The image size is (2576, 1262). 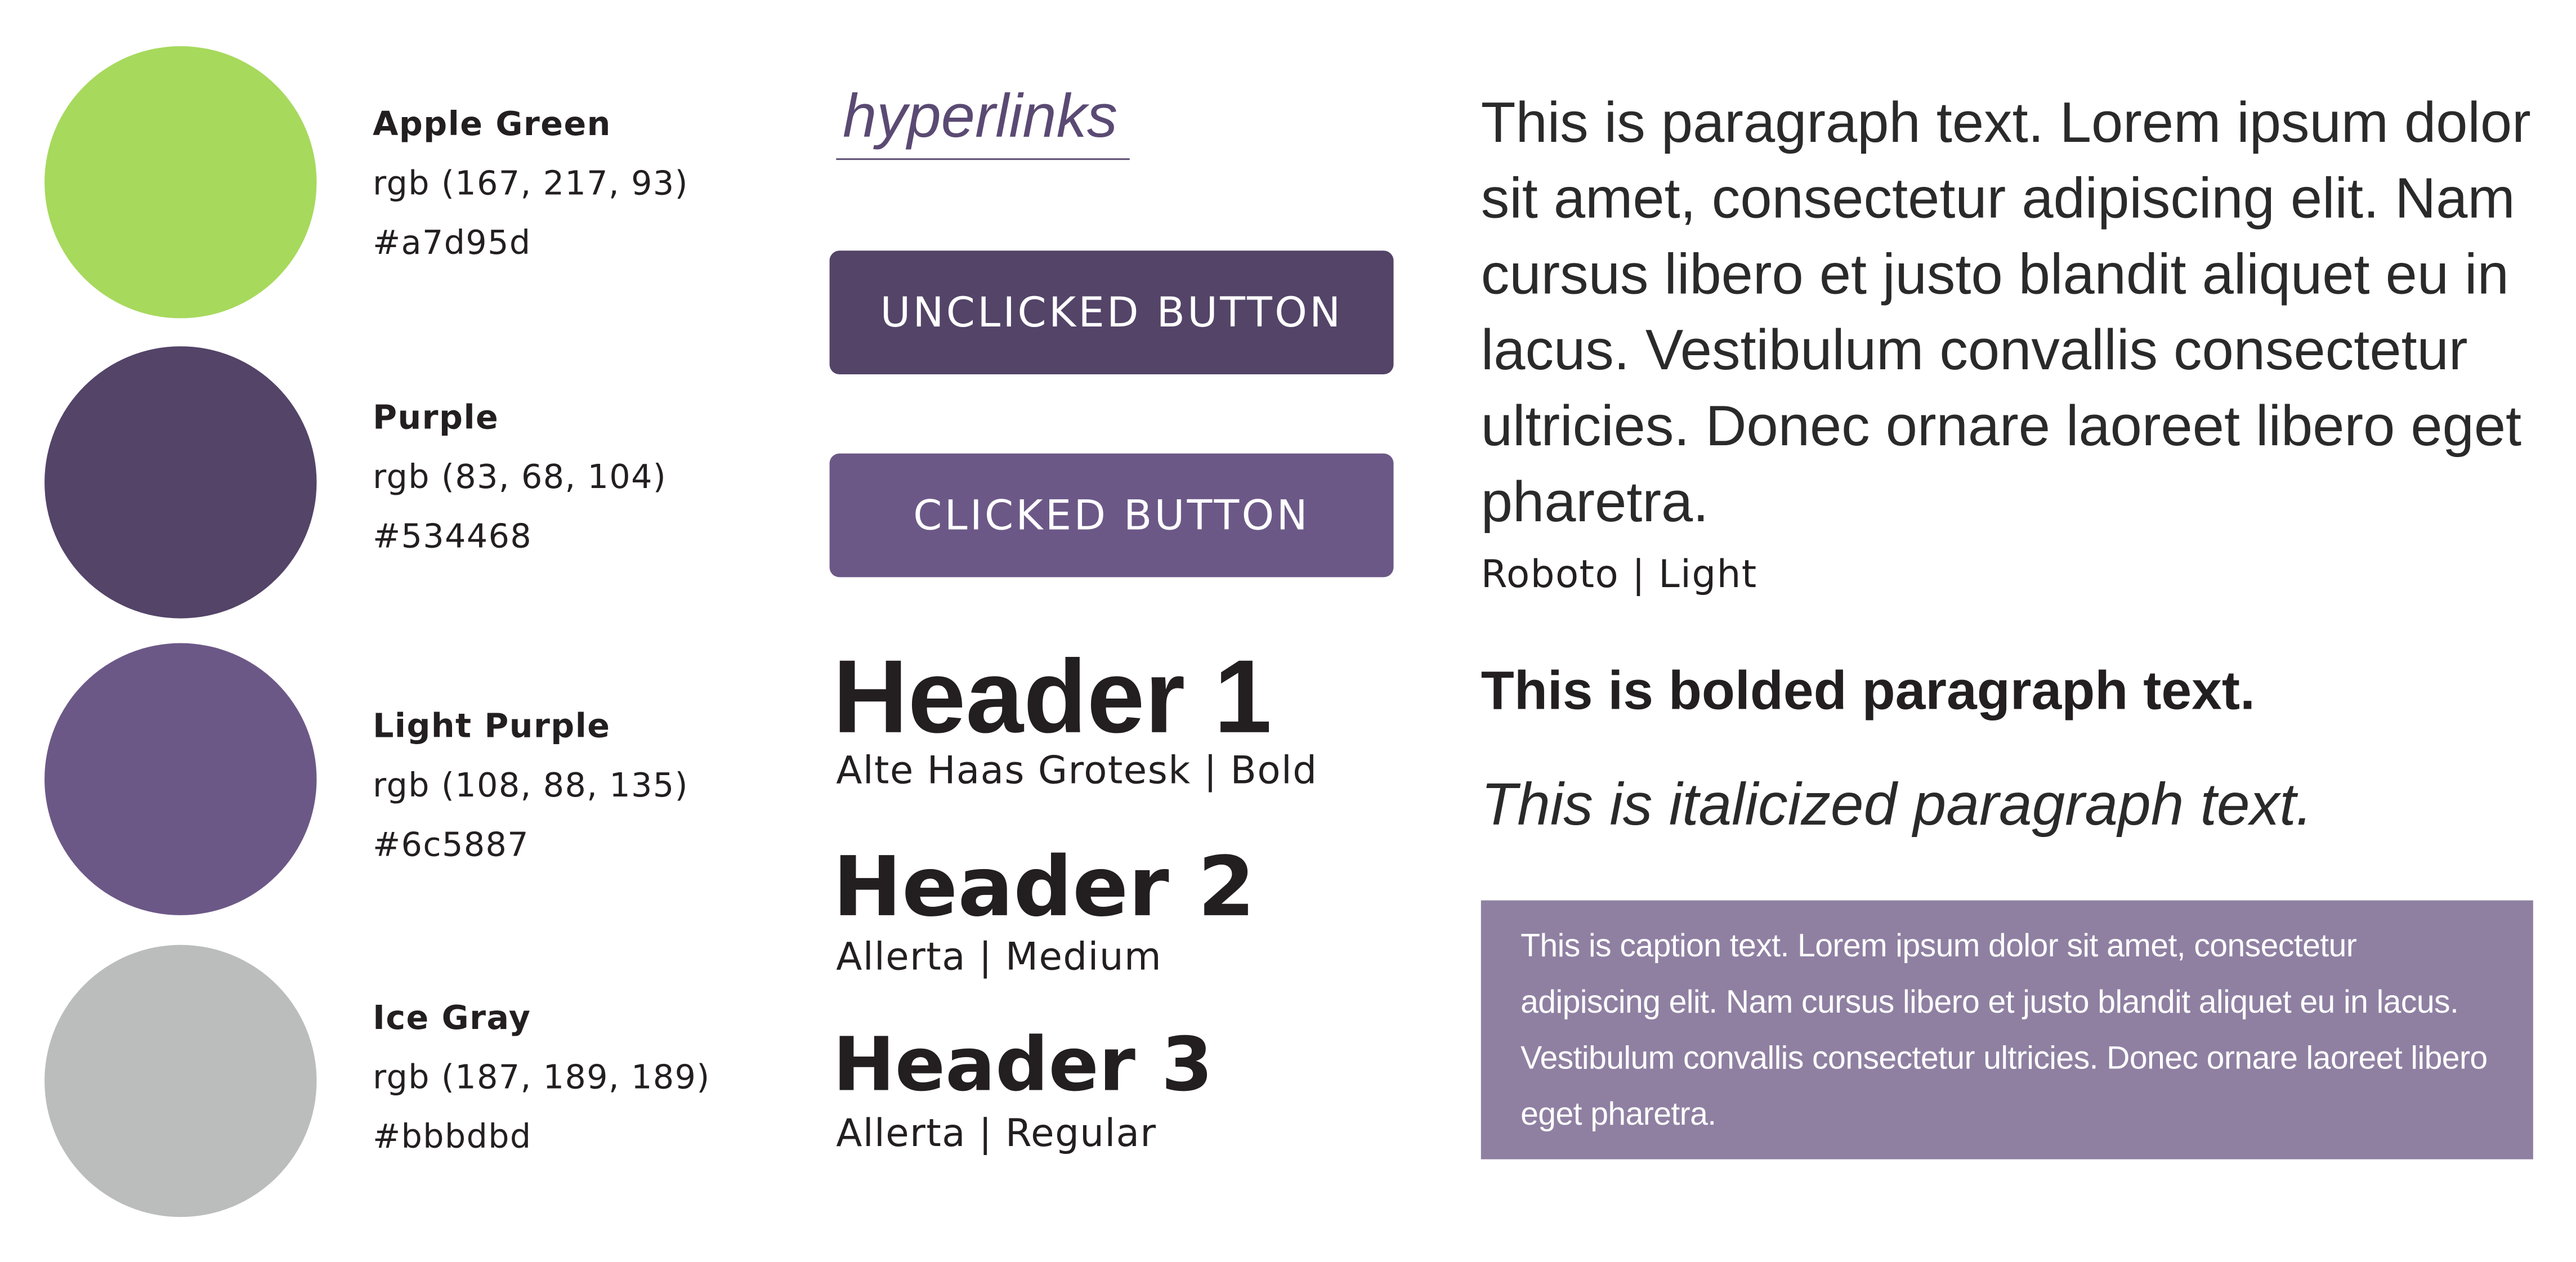 What do you see at coordinates (1052, 697) in the screenshot?
I see `header-1-sample: Header 1` at bounding box center [1052, 697].